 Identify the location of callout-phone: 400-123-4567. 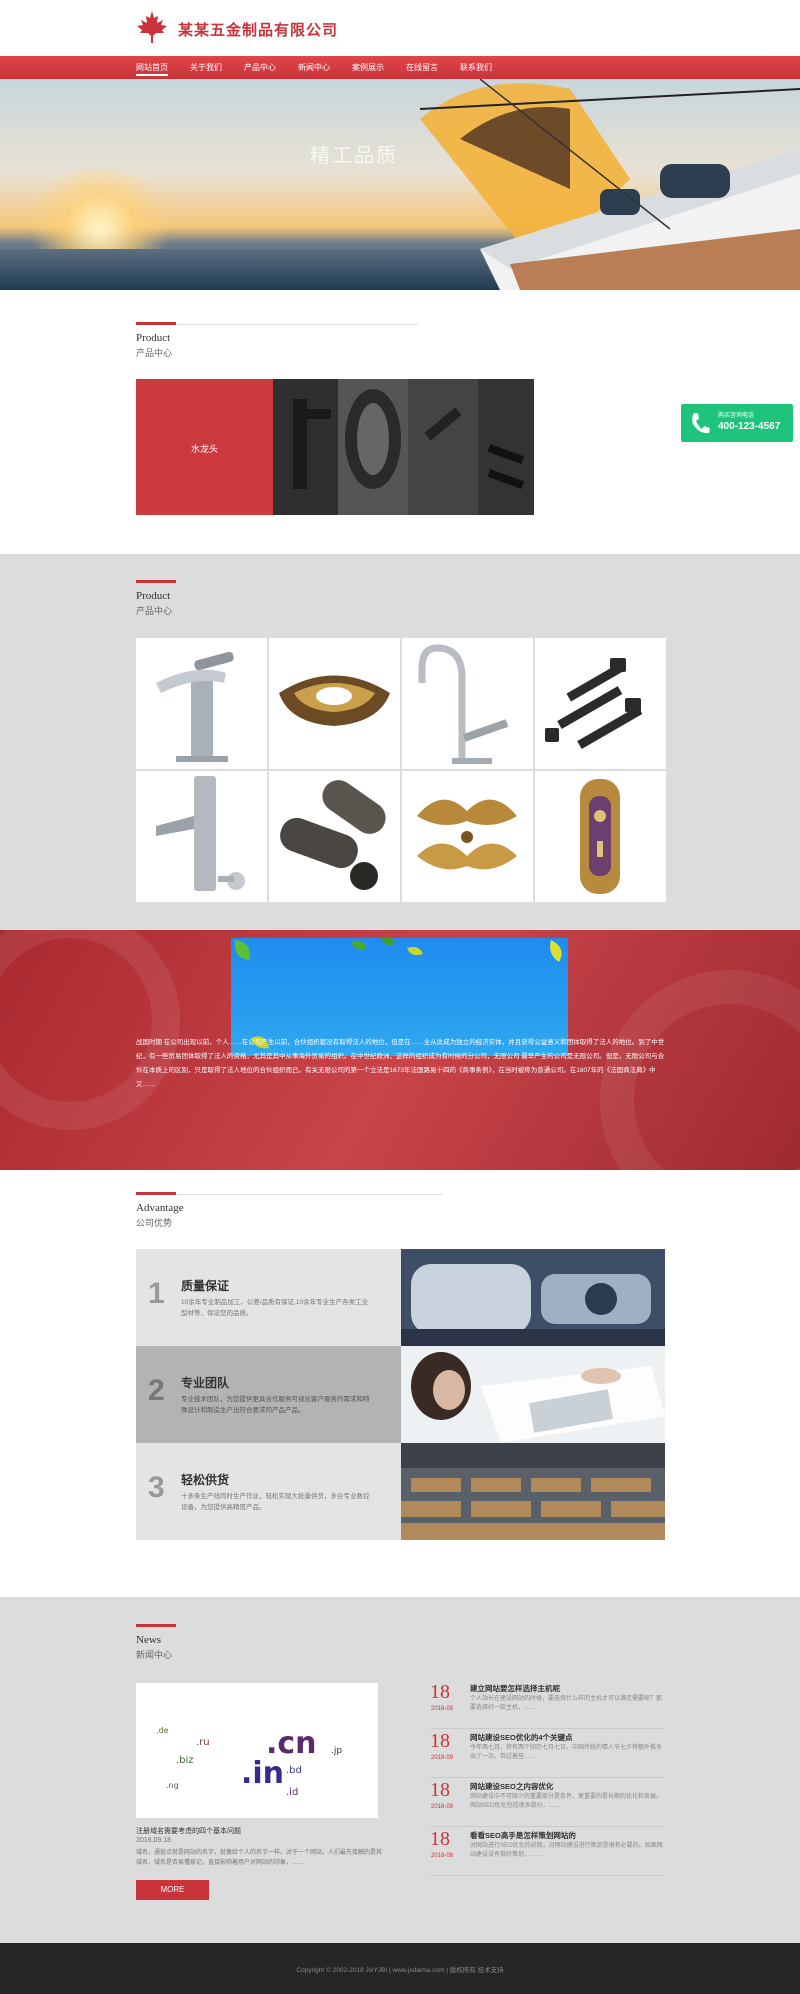
(749, 426).